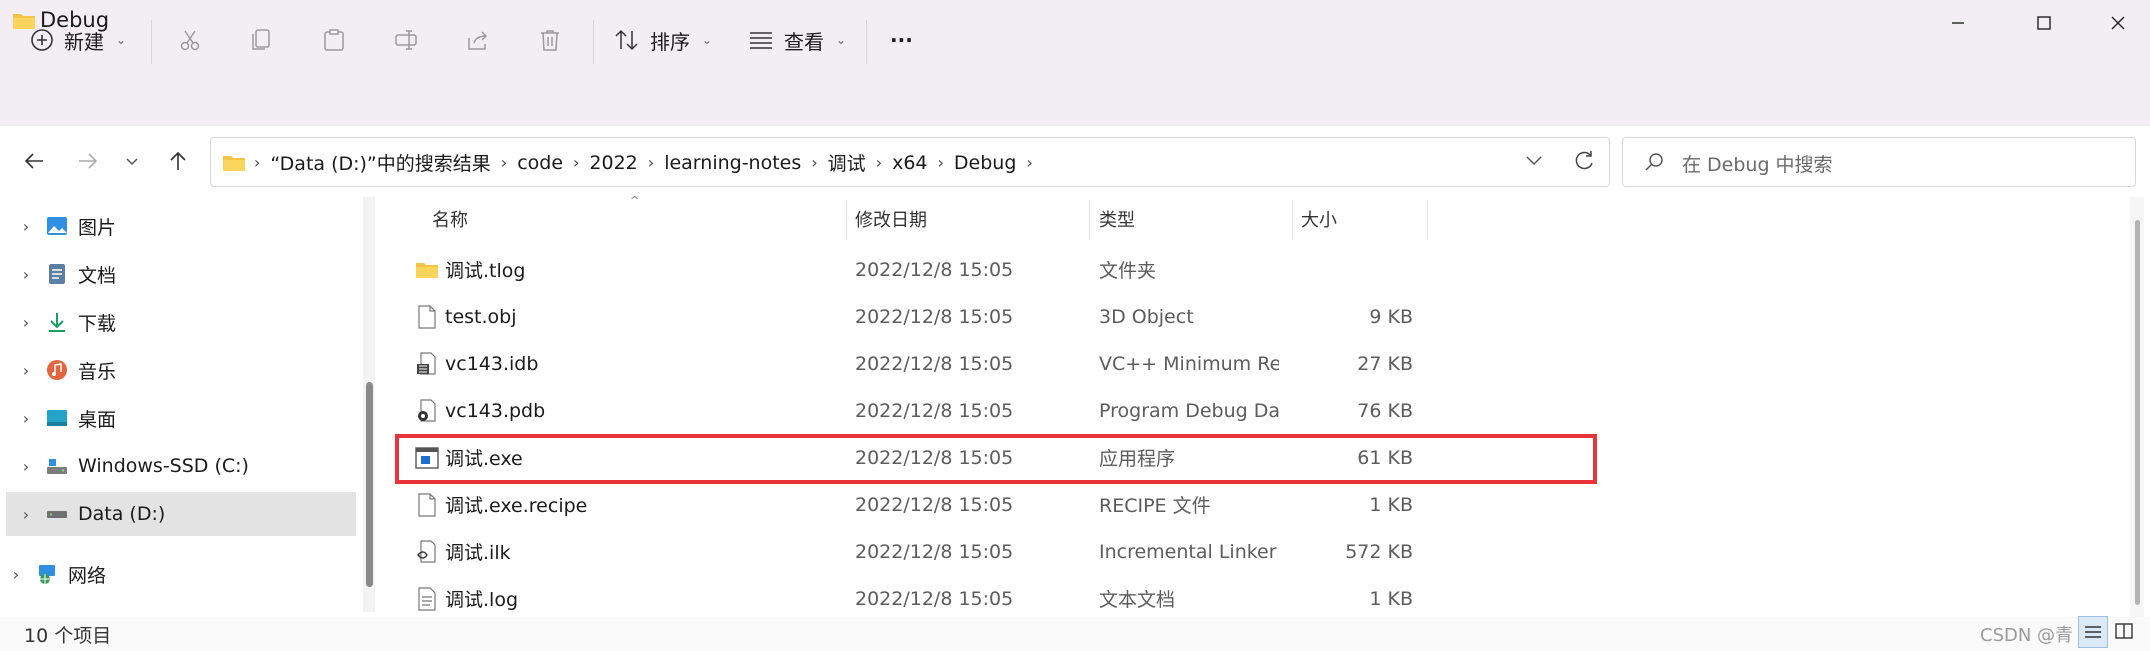  What do you see at coordinates (42, 40) in the screenshot?
I see `add-icon` at bounding box center [42, 40].